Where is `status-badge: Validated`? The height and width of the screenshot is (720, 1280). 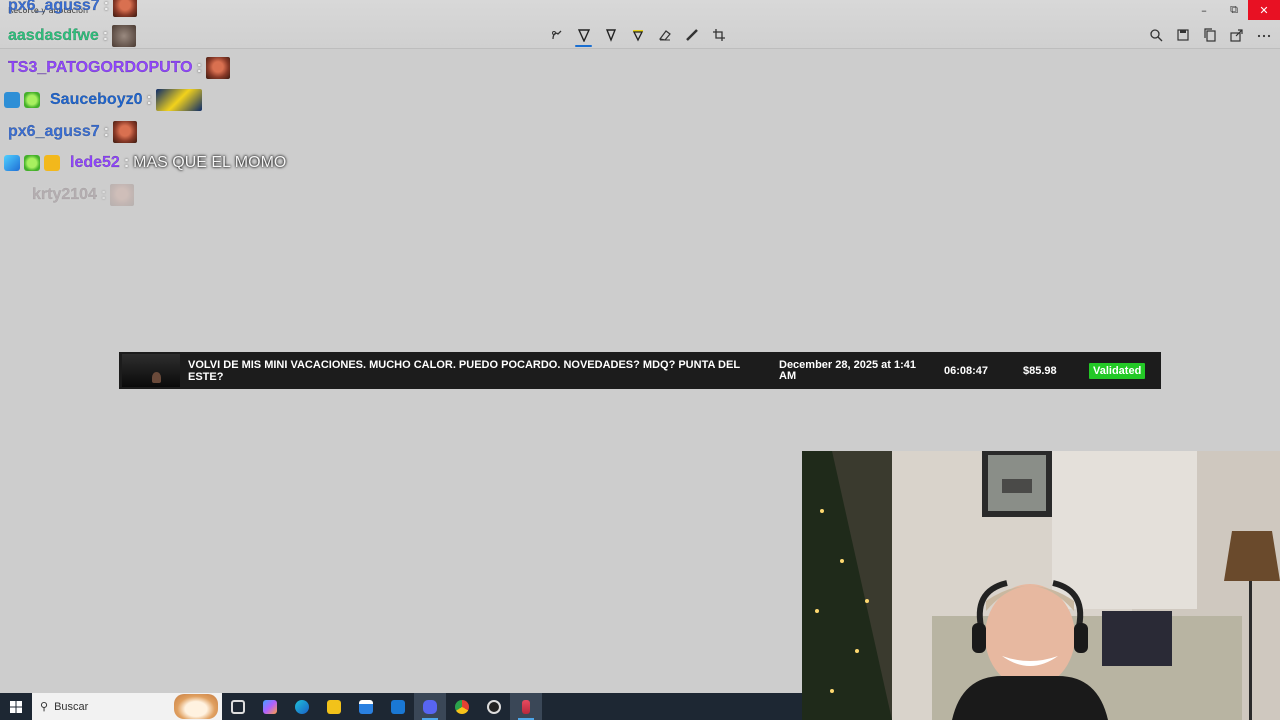 status-badge: Validated is located at coordinates (1117, 370).